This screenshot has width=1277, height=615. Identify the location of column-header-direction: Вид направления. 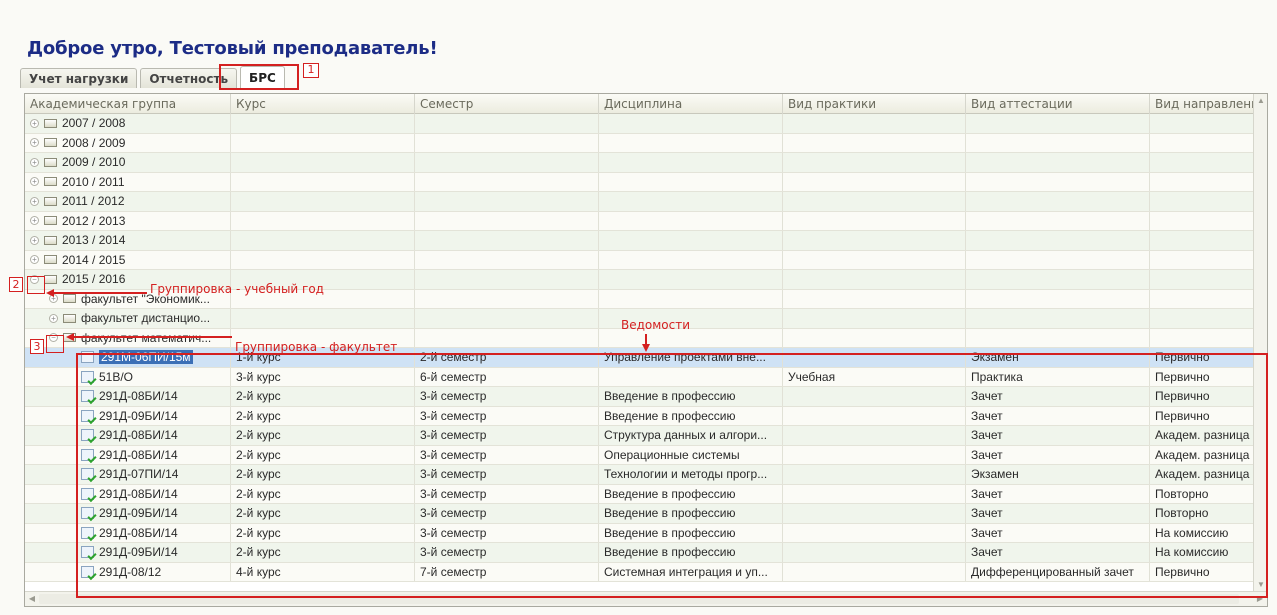
(1202, 104).